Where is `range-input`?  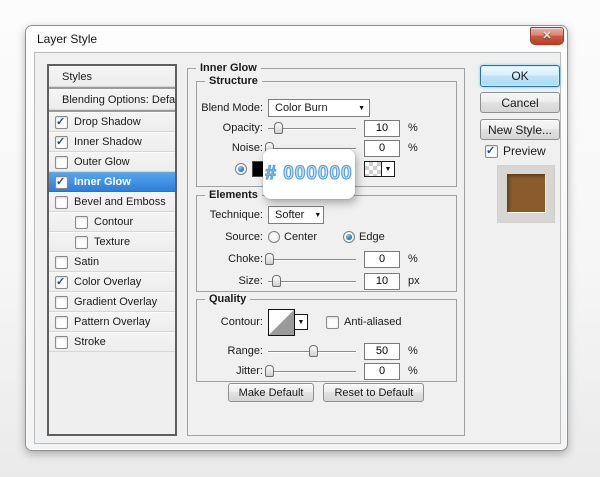 range-input is located at coordinates (382, 351).